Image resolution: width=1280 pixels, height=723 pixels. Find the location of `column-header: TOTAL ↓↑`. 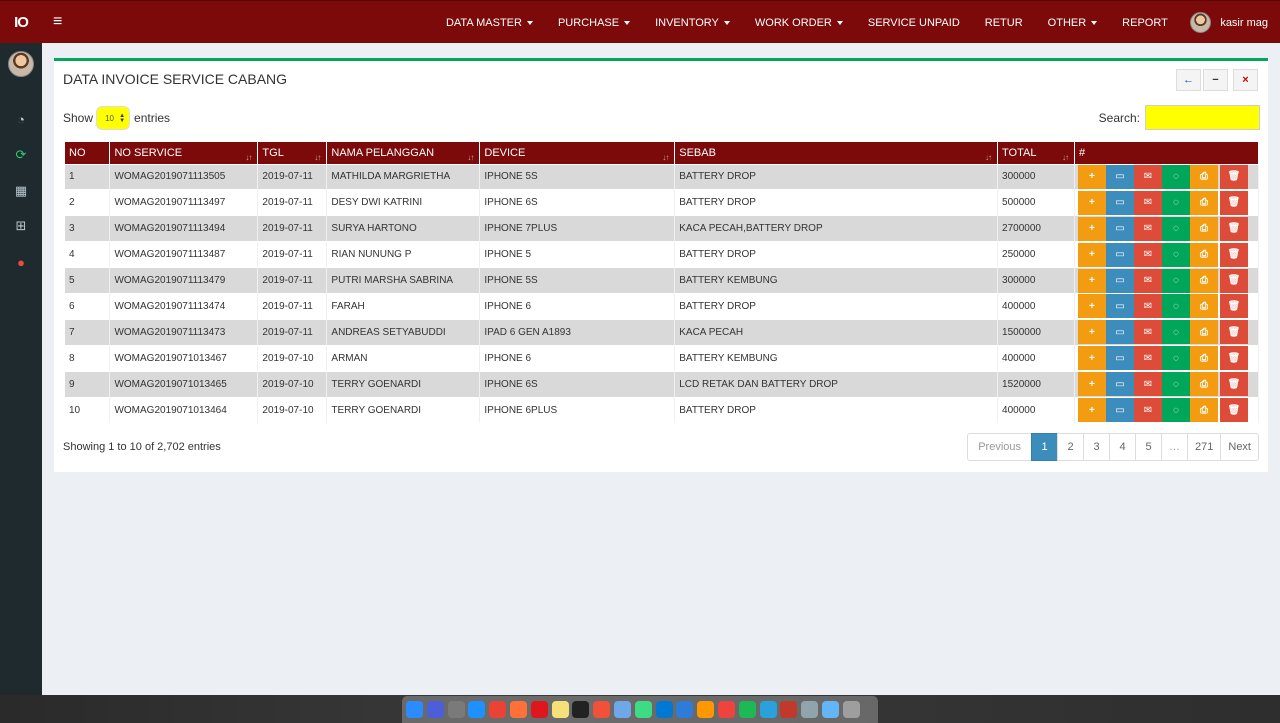

column-header: TOTAL ↓↑ is located at coordinates (1036, 153).